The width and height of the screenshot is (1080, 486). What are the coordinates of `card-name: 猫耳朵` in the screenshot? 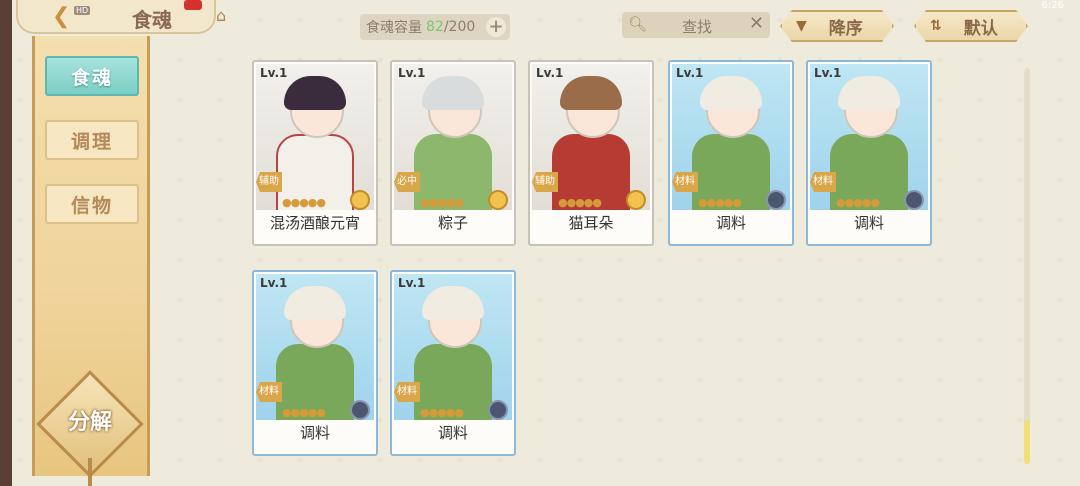 It's located at (591, 223).